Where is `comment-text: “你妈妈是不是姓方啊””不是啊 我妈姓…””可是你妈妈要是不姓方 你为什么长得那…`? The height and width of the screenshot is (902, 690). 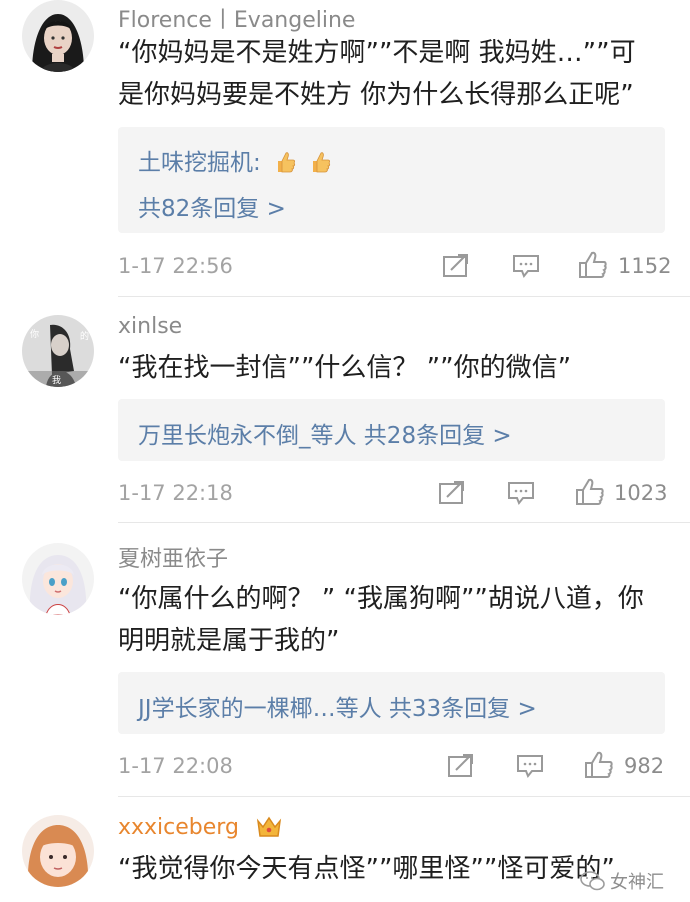 comment-text: “你妈妈是不是姓方啊””不是啊 我妈姓…””可是你妈妈要是不姓方 你为什么长得那… is located at coordinates (377, 74).